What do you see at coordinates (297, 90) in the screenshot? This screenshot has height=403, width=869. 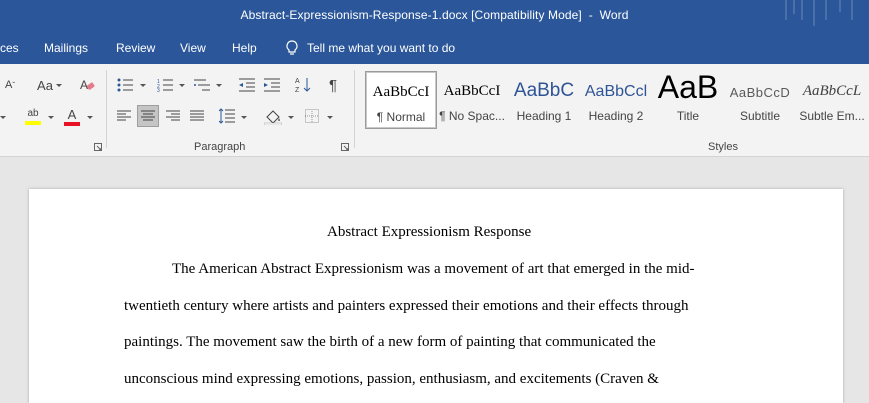 I see `svg-text: Z` at bounding box center [297, 90].